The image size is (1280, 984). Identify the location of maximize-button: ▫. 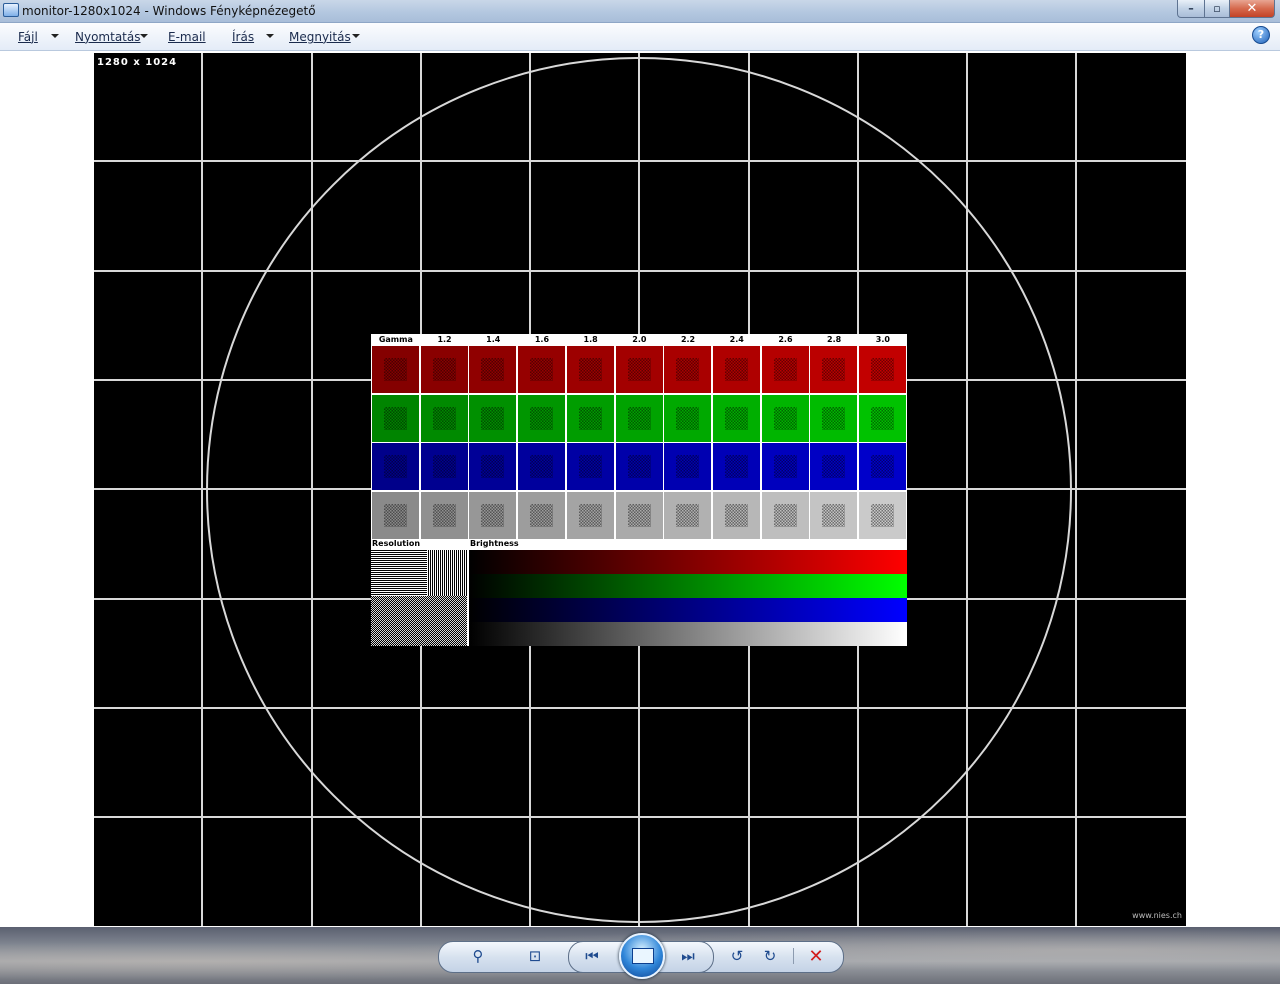
(1217, 9).